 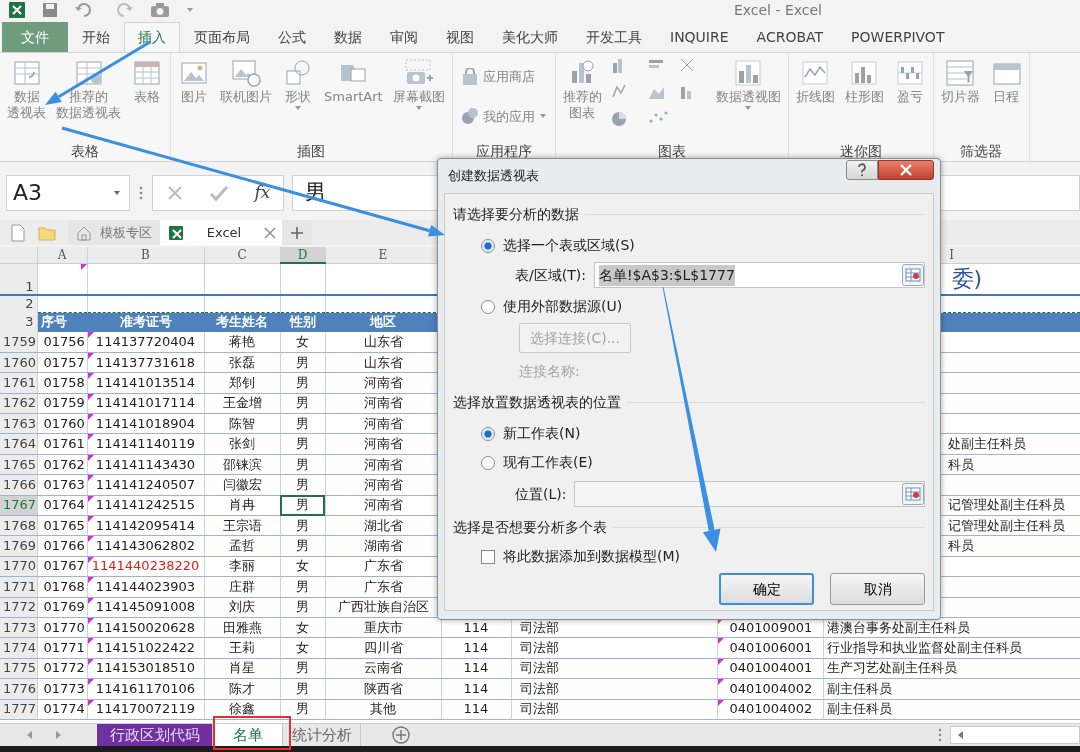 I want to click on table-cell: 陈智, so click(x=242, y=423).